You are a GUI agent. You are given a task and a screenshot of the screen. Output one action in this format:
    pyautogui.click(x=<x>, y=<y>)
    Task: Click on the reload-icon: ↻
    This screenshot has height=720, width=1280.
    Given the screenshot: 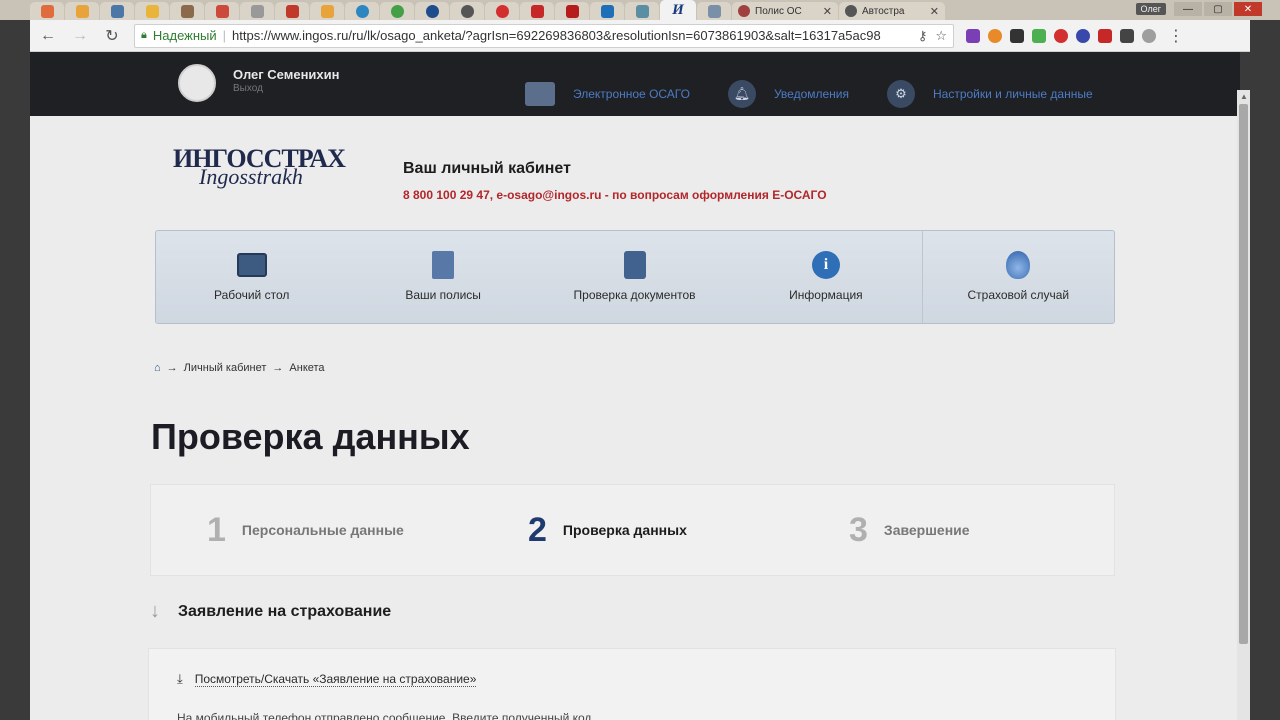 What is the action you would take?
    pyautogui.click(x=112, y=36)
    